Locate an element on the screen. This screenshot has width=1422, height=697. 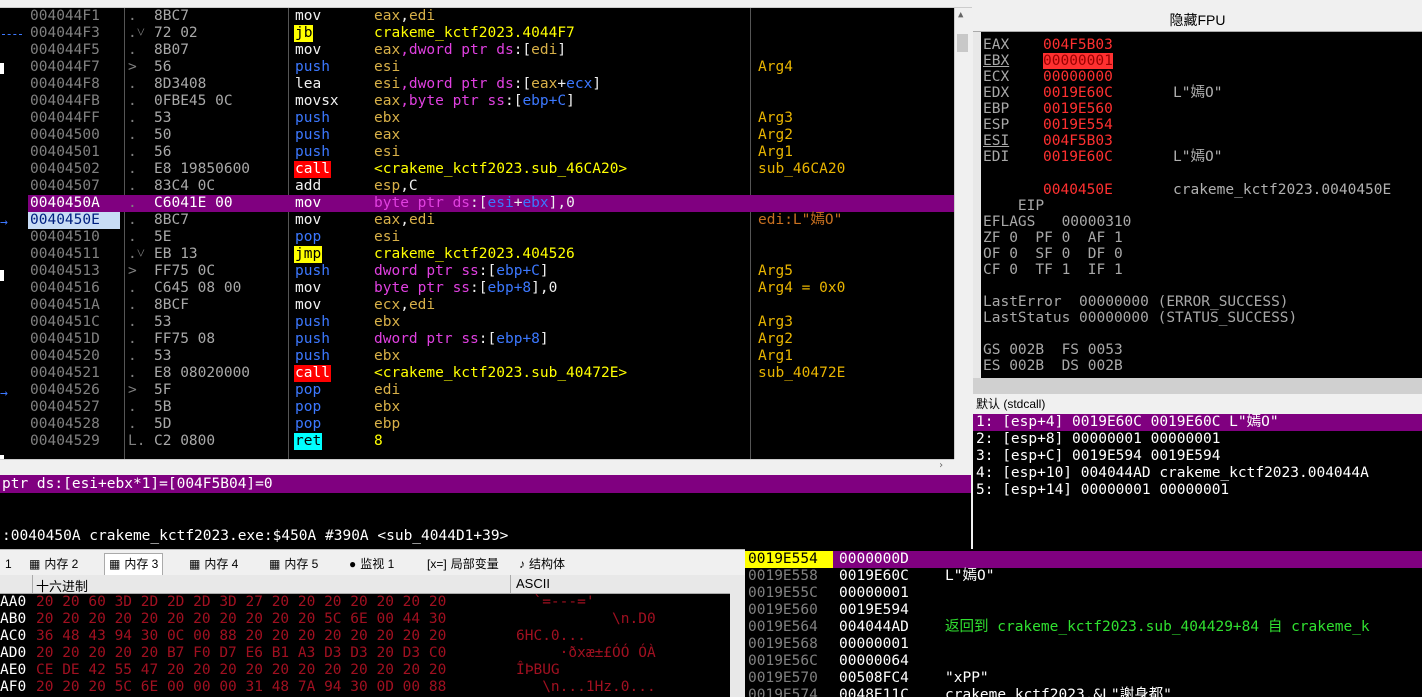
stack-row: 0019E55C 00000001 is located at coordinates (1083, 593).